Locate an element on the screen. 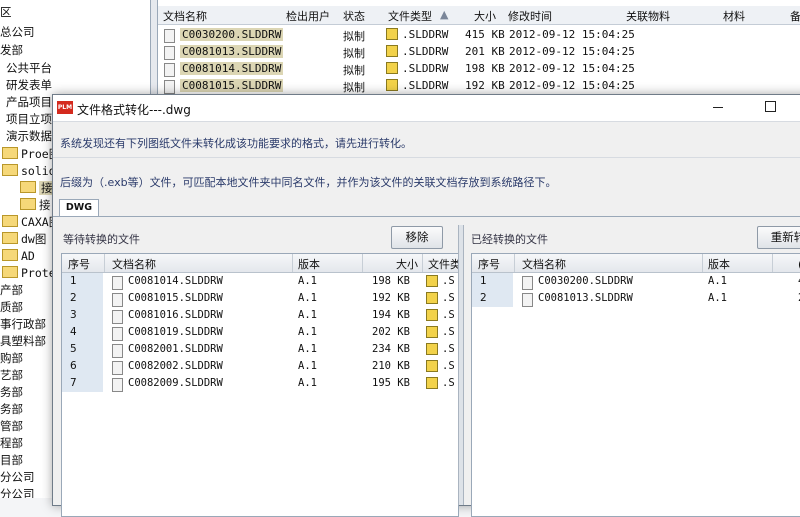  tree-node: dw图 is located at coordinates (24, 239).